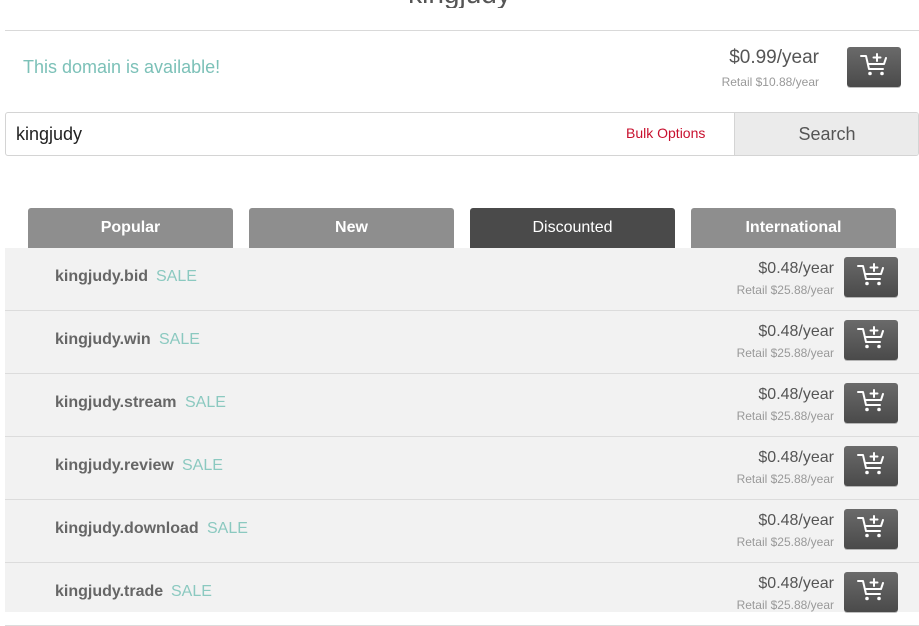 The height and width of the screenshot is (626, 919). Describe the element at coordinates (774, 57) in the screenshot. I see `availability-price: $0.99/year` at that location.